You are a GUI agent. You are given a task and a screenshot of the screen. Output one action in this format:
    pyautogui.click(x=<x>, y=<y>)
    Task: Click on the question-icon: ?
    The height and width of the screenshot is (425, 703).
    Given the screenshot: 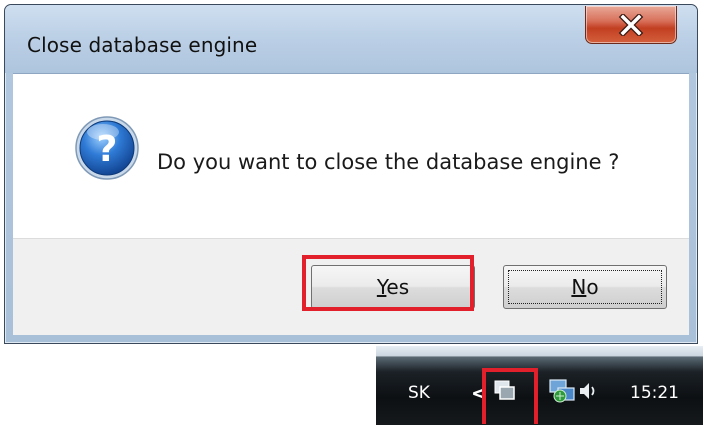 What is the action you would take?
    pyautogui.click(x=107, y=148)
    